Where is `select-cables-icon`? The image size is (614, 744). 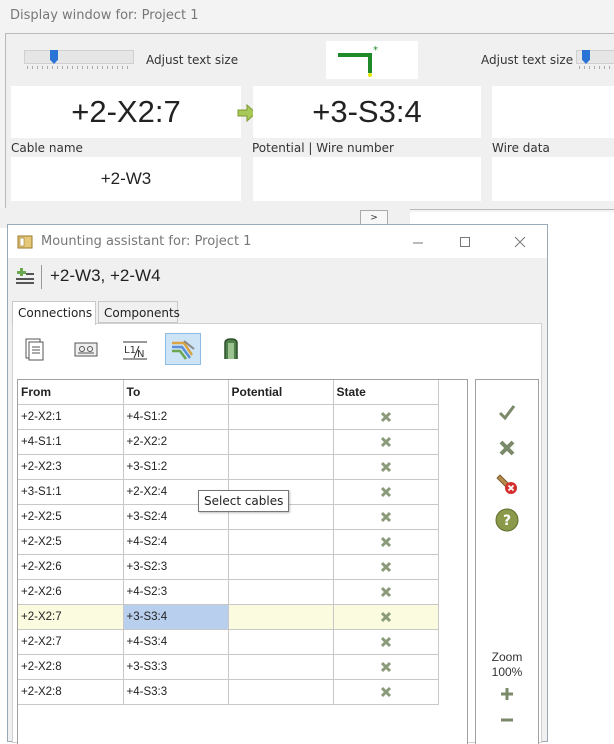
select-cables-icon is located at coordinates (183, 350).